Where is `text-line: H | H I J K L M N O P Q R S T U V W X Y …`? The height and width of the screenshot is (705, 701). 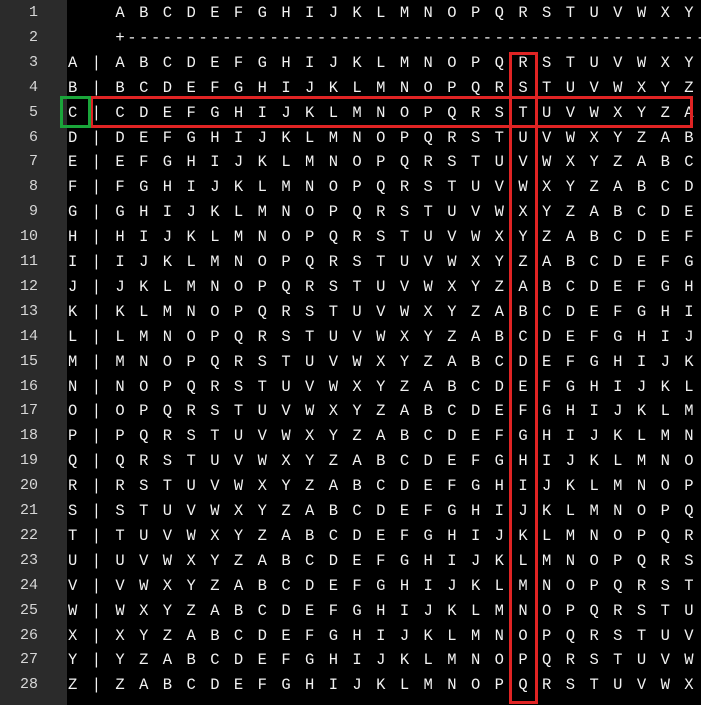
text-line: H | H I J K L M N O P Q R S T U V W X Y … is located at coordinates (384, 237).